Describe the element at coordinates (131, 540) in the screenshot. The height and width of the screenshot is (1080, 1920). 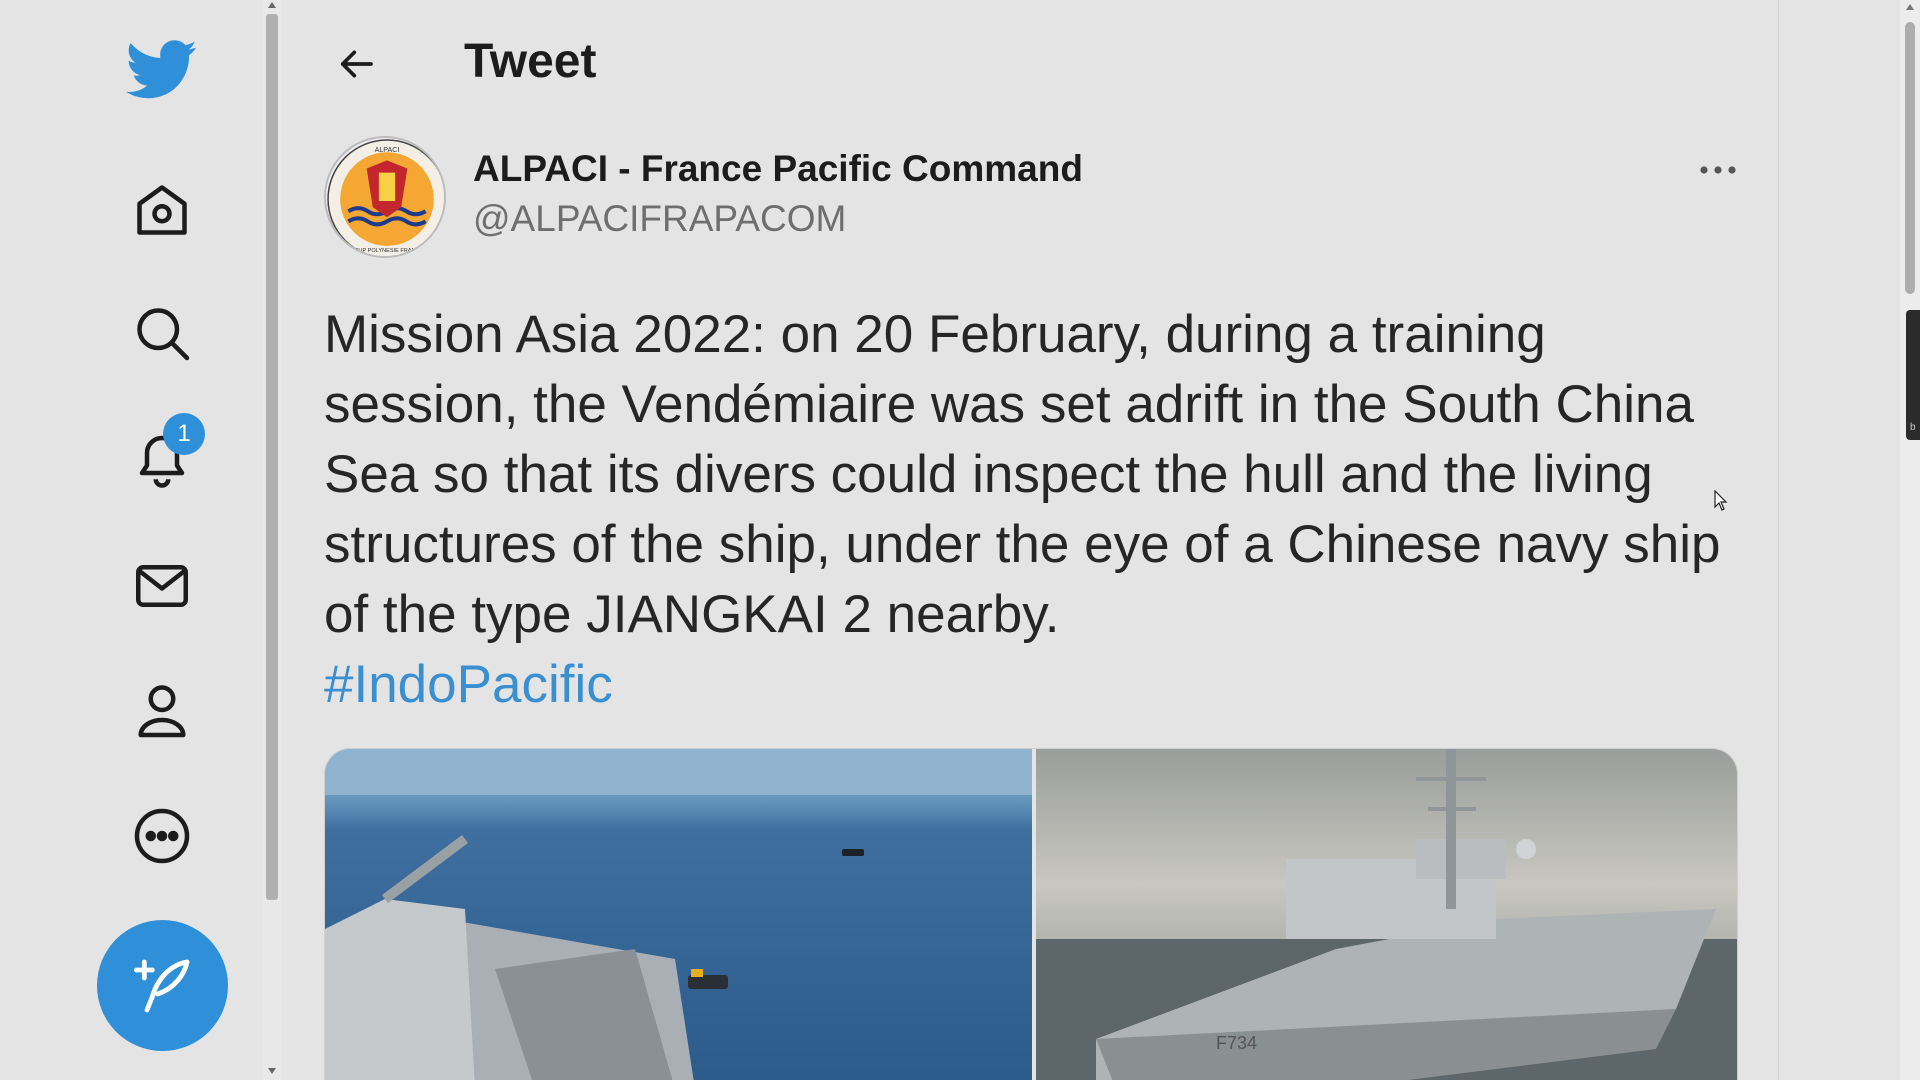
I see `left-navigation: 1` at that location.